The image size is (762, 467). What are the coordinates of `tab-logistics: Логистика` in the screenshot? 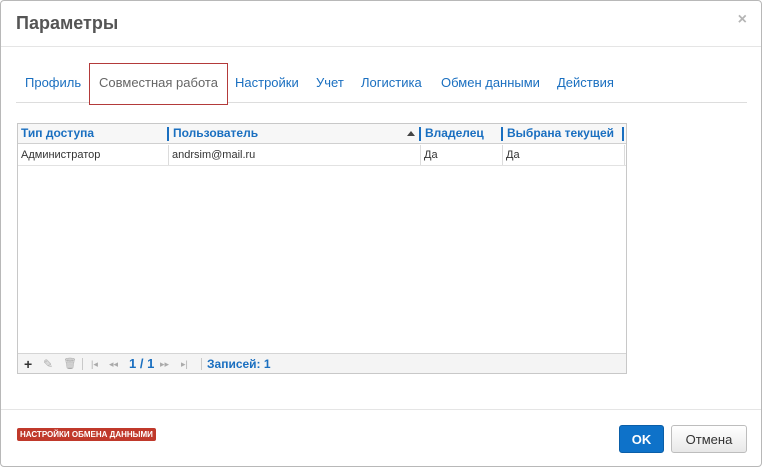 It's located at (391, 84).